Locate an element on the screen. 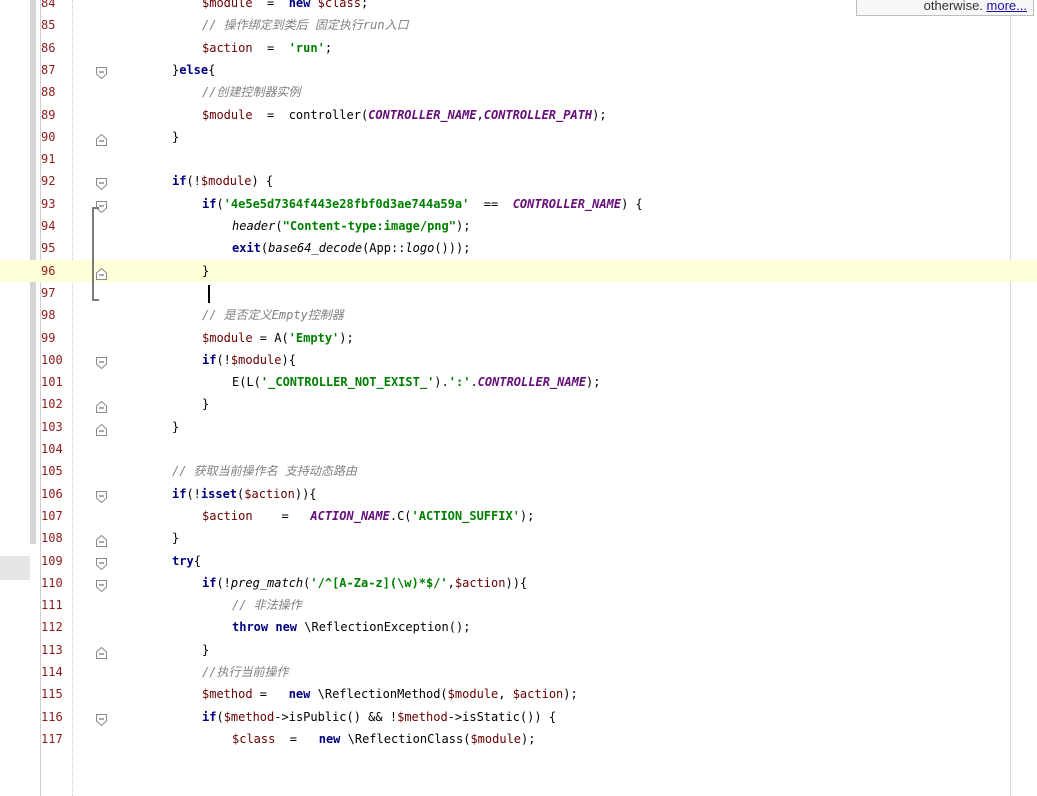 The image size is (1037, 796). code-line: 112 throw new \ReflectionException(); is located at coordinates (518, 627).